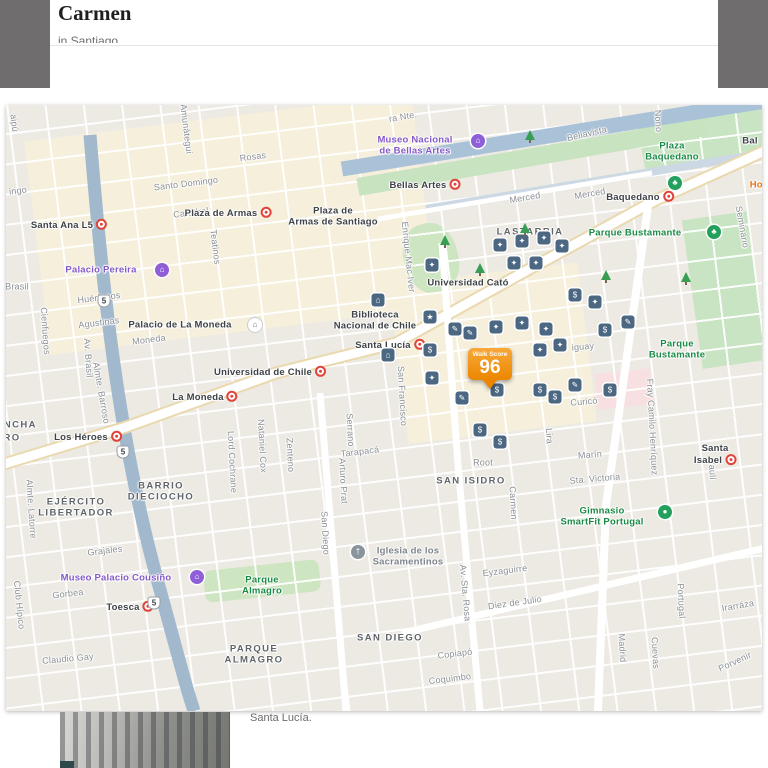  I want to click on map-label-museum: Museo Nacional de Bellas Artes, so click(415, 145).